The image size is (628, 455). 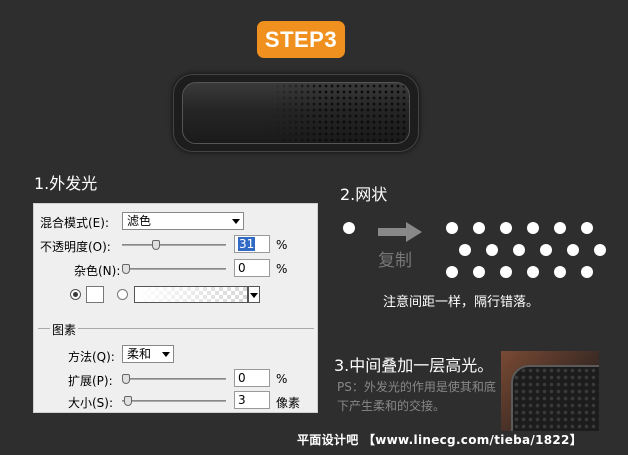 I want to click on spread-slider-thumb, so click(x=126, y=379).